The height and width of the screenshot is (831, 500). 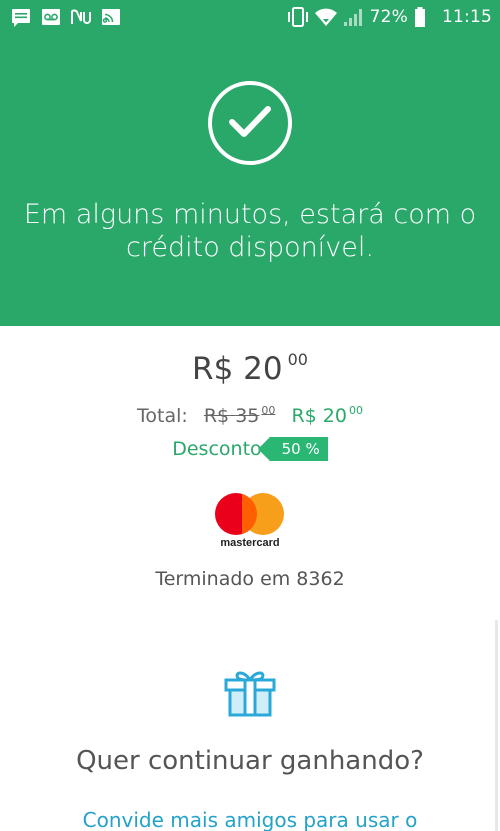 What do you see at coordinates (353, 17) in the screenshot?
I see `signal-icon` at bounding box center [353, 17].